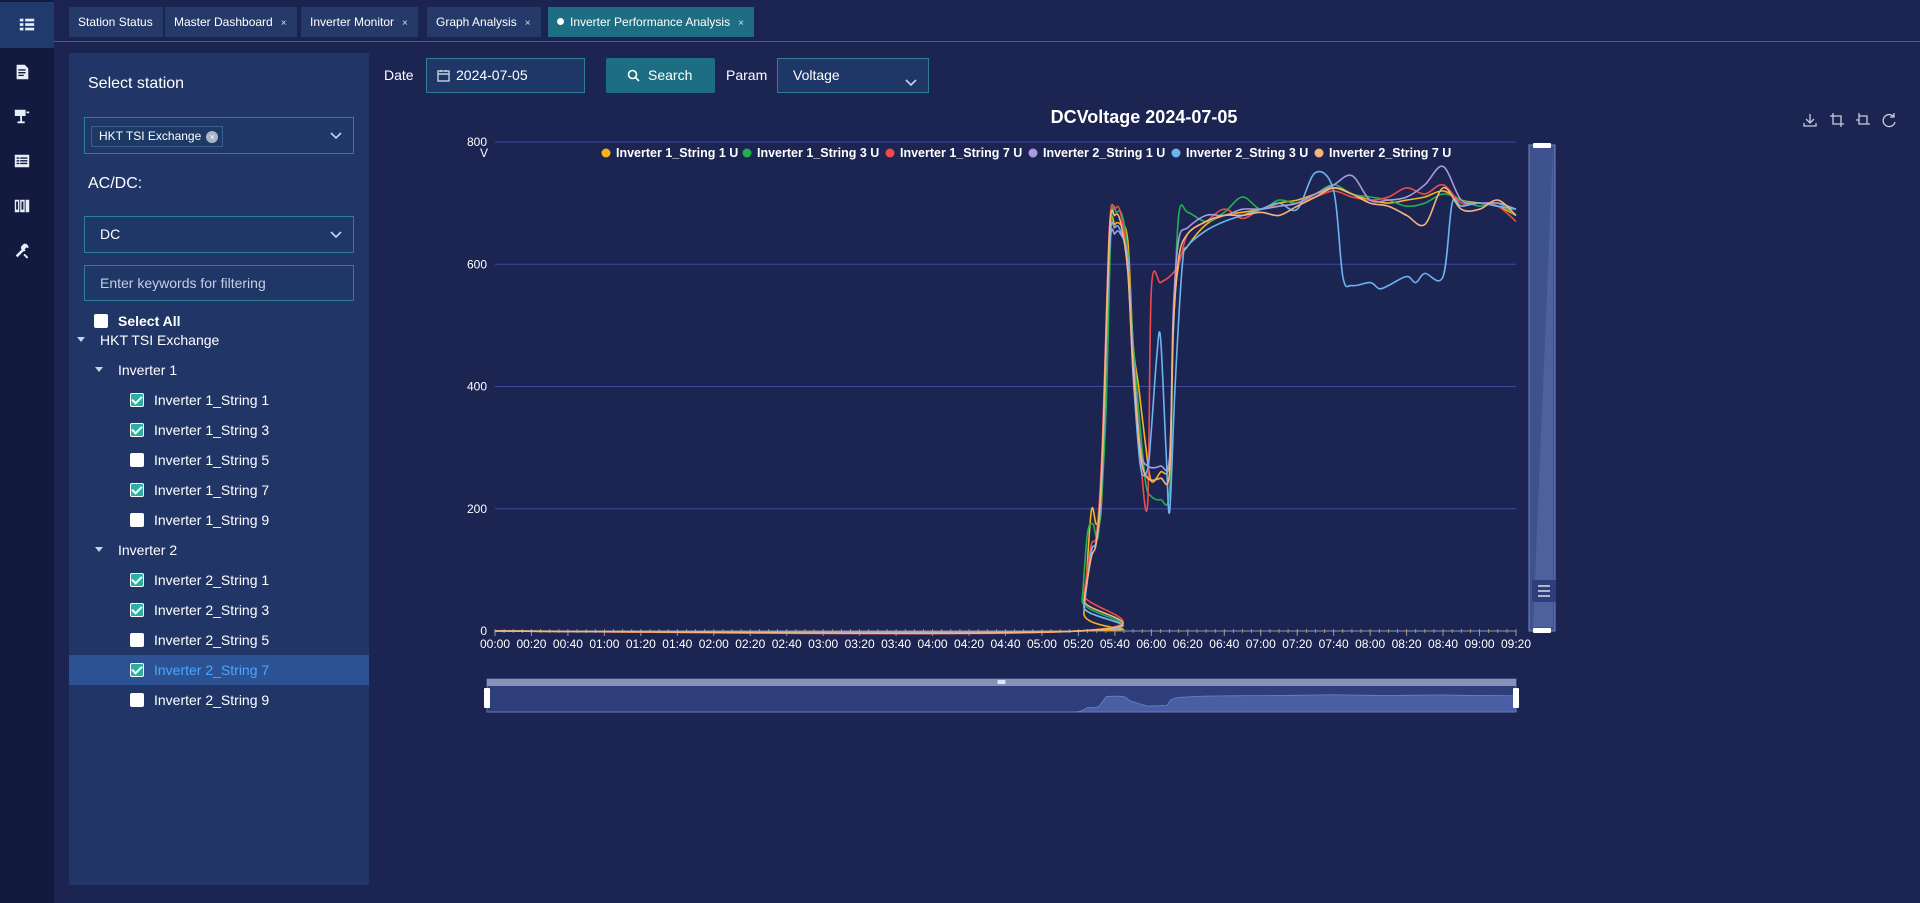 The width and height of the screenshot is (1920, 903). What do you see at coordinates (219, 490) in the screenshot?
I see `tree-item: Inverter 1_String 7` at bounding box center [219, 490].